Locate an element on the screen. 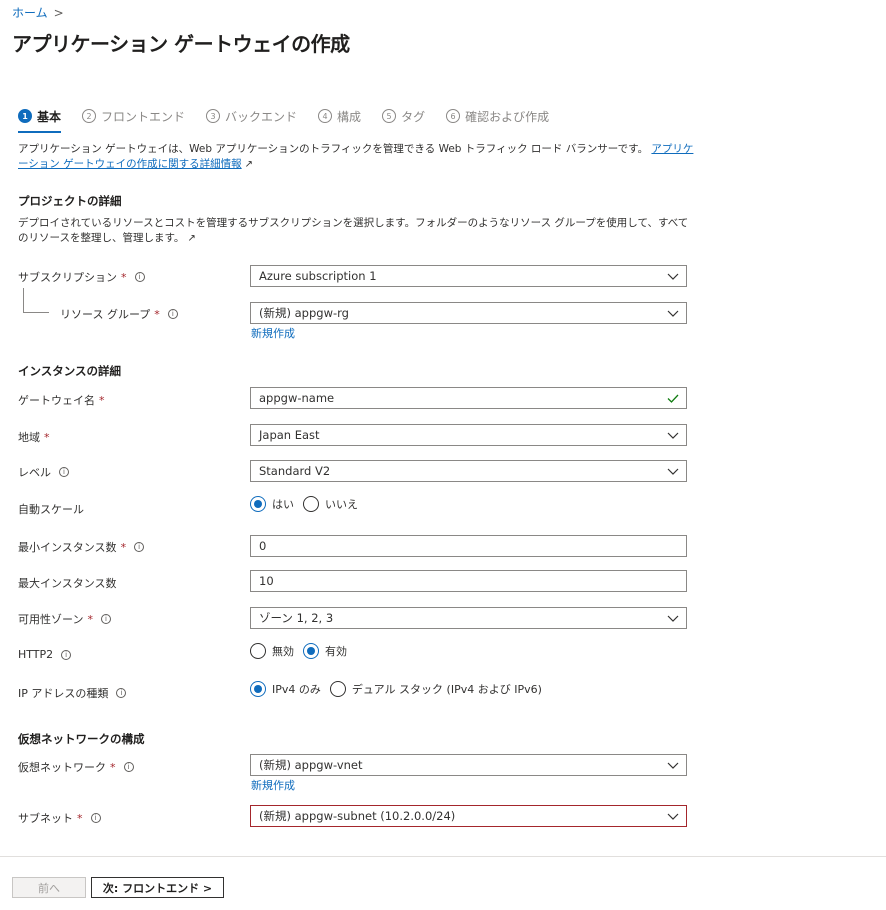 The width and height of the screenshot is (886, 910). availability-zone-dropdown: ゾーン 1, 2, 3 is located at coordinates (468, 618).